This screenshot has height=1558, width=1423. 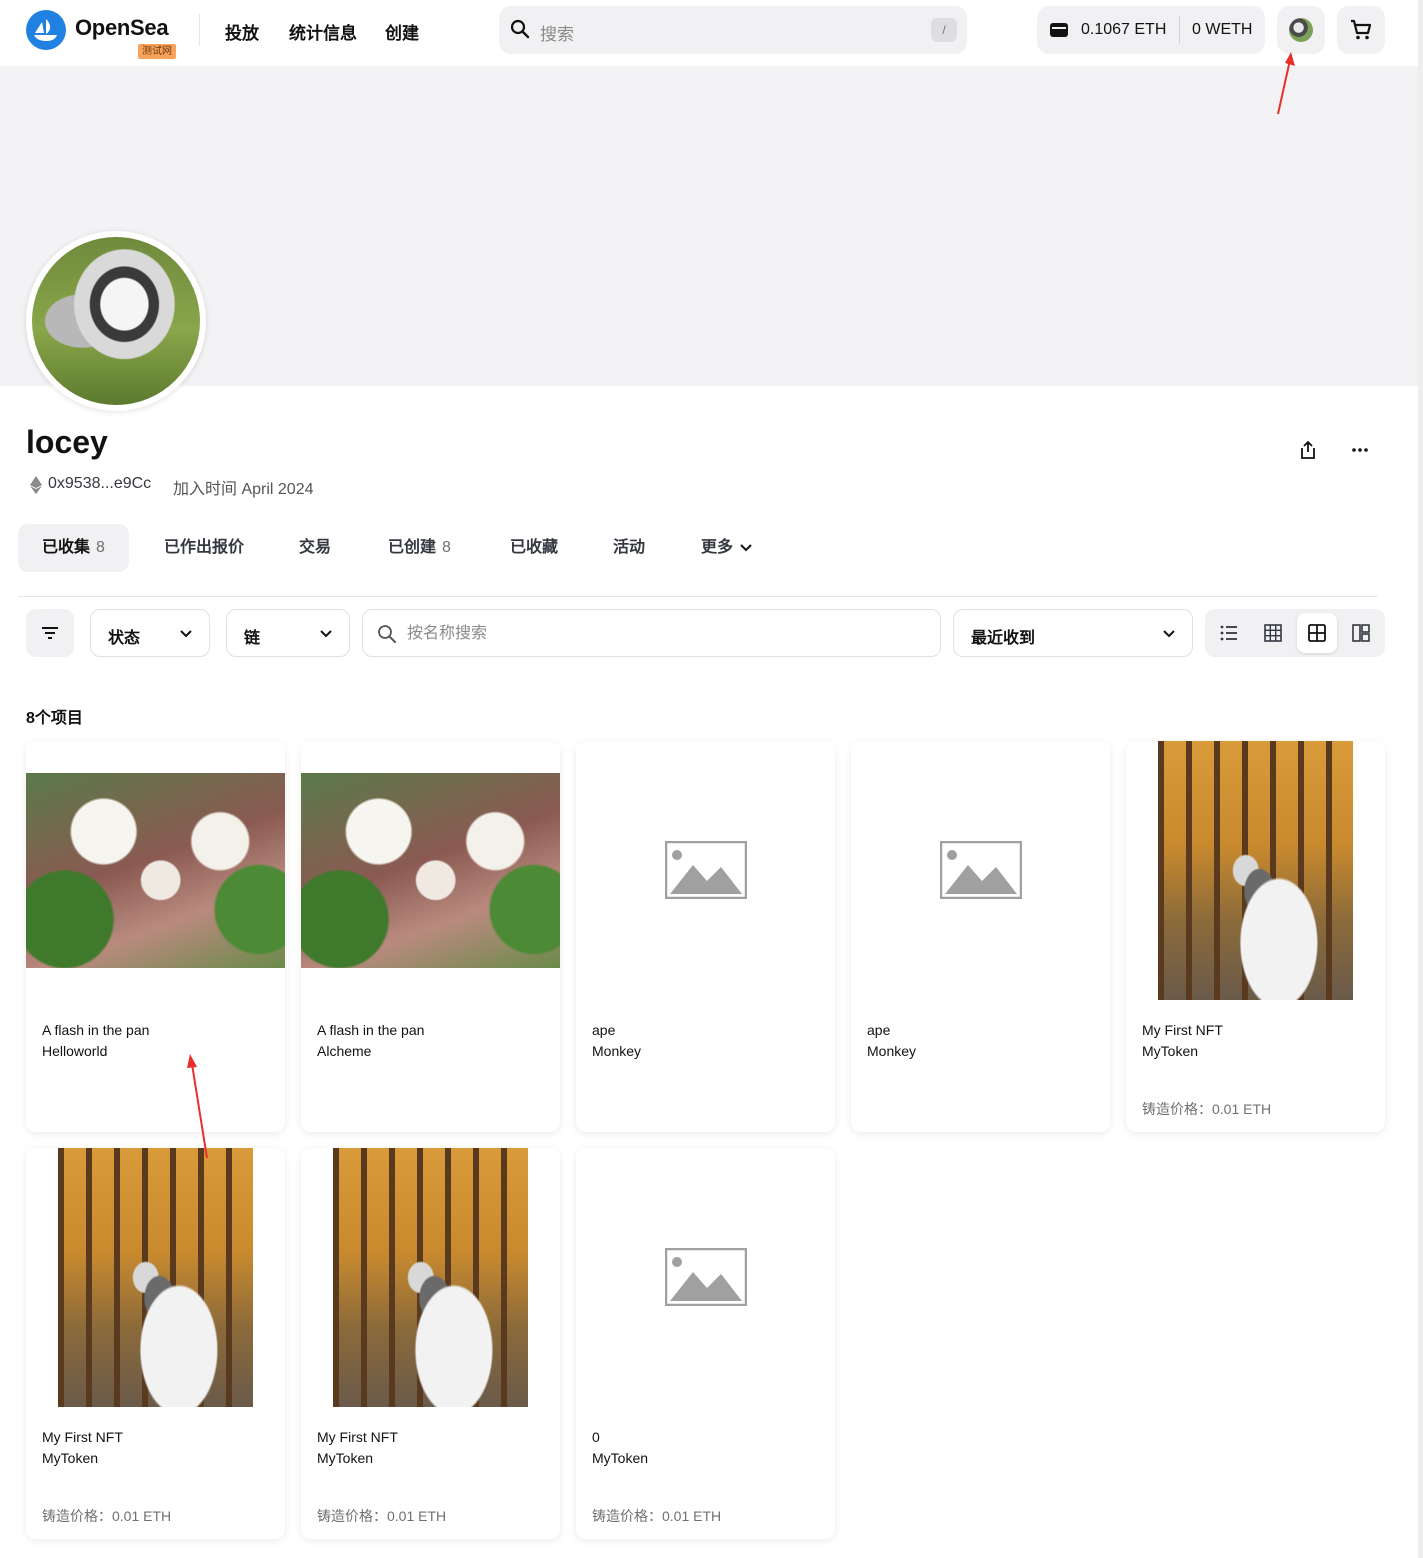 I want to click on share-button, so click(x=1308, y=452).